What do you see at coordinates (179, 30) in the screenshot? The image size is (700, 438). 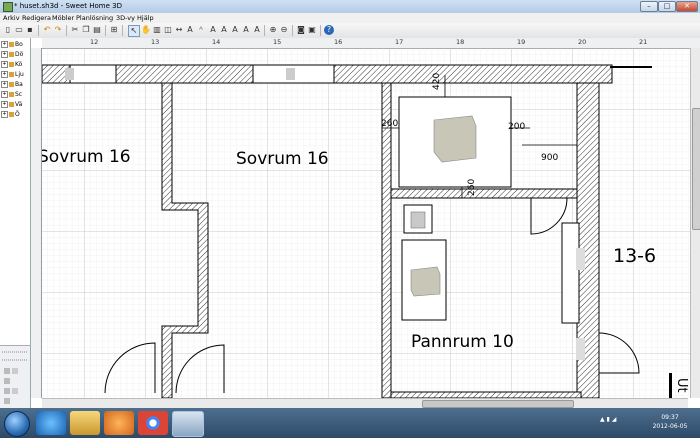 I see `create-dimensions-icon: ↔` at bounding box center [179, 30].